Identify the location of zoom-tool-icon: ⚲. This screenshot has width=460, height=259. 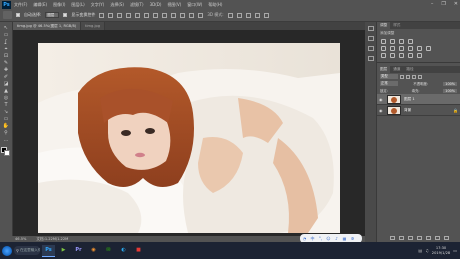
(6, 133).